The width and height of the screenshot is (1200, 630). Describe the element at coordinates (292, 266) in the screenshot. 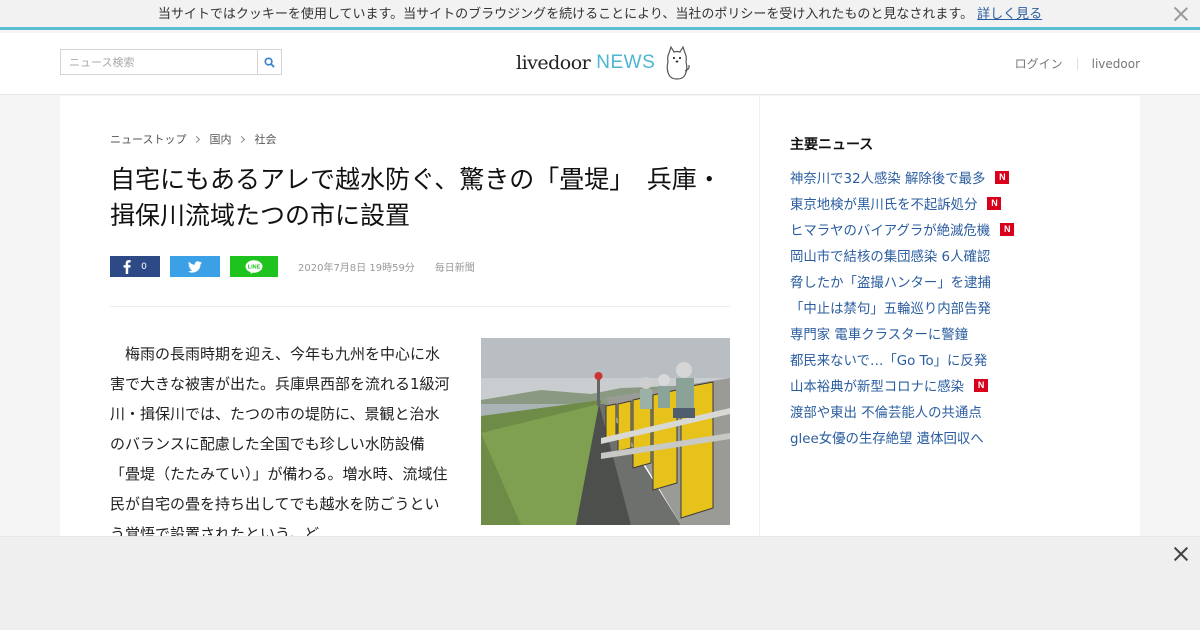

I see `share-bar: 0 LINE 2020年7月8日 19時59分 毎日新聞` at that location.